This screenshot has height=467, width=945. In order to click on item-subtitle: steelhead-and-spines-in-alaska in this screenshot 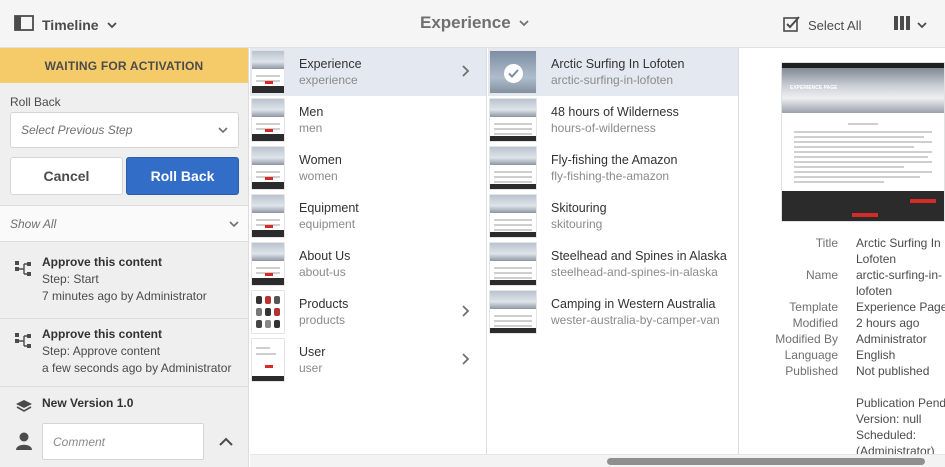, I will do `click(634, 272)`.